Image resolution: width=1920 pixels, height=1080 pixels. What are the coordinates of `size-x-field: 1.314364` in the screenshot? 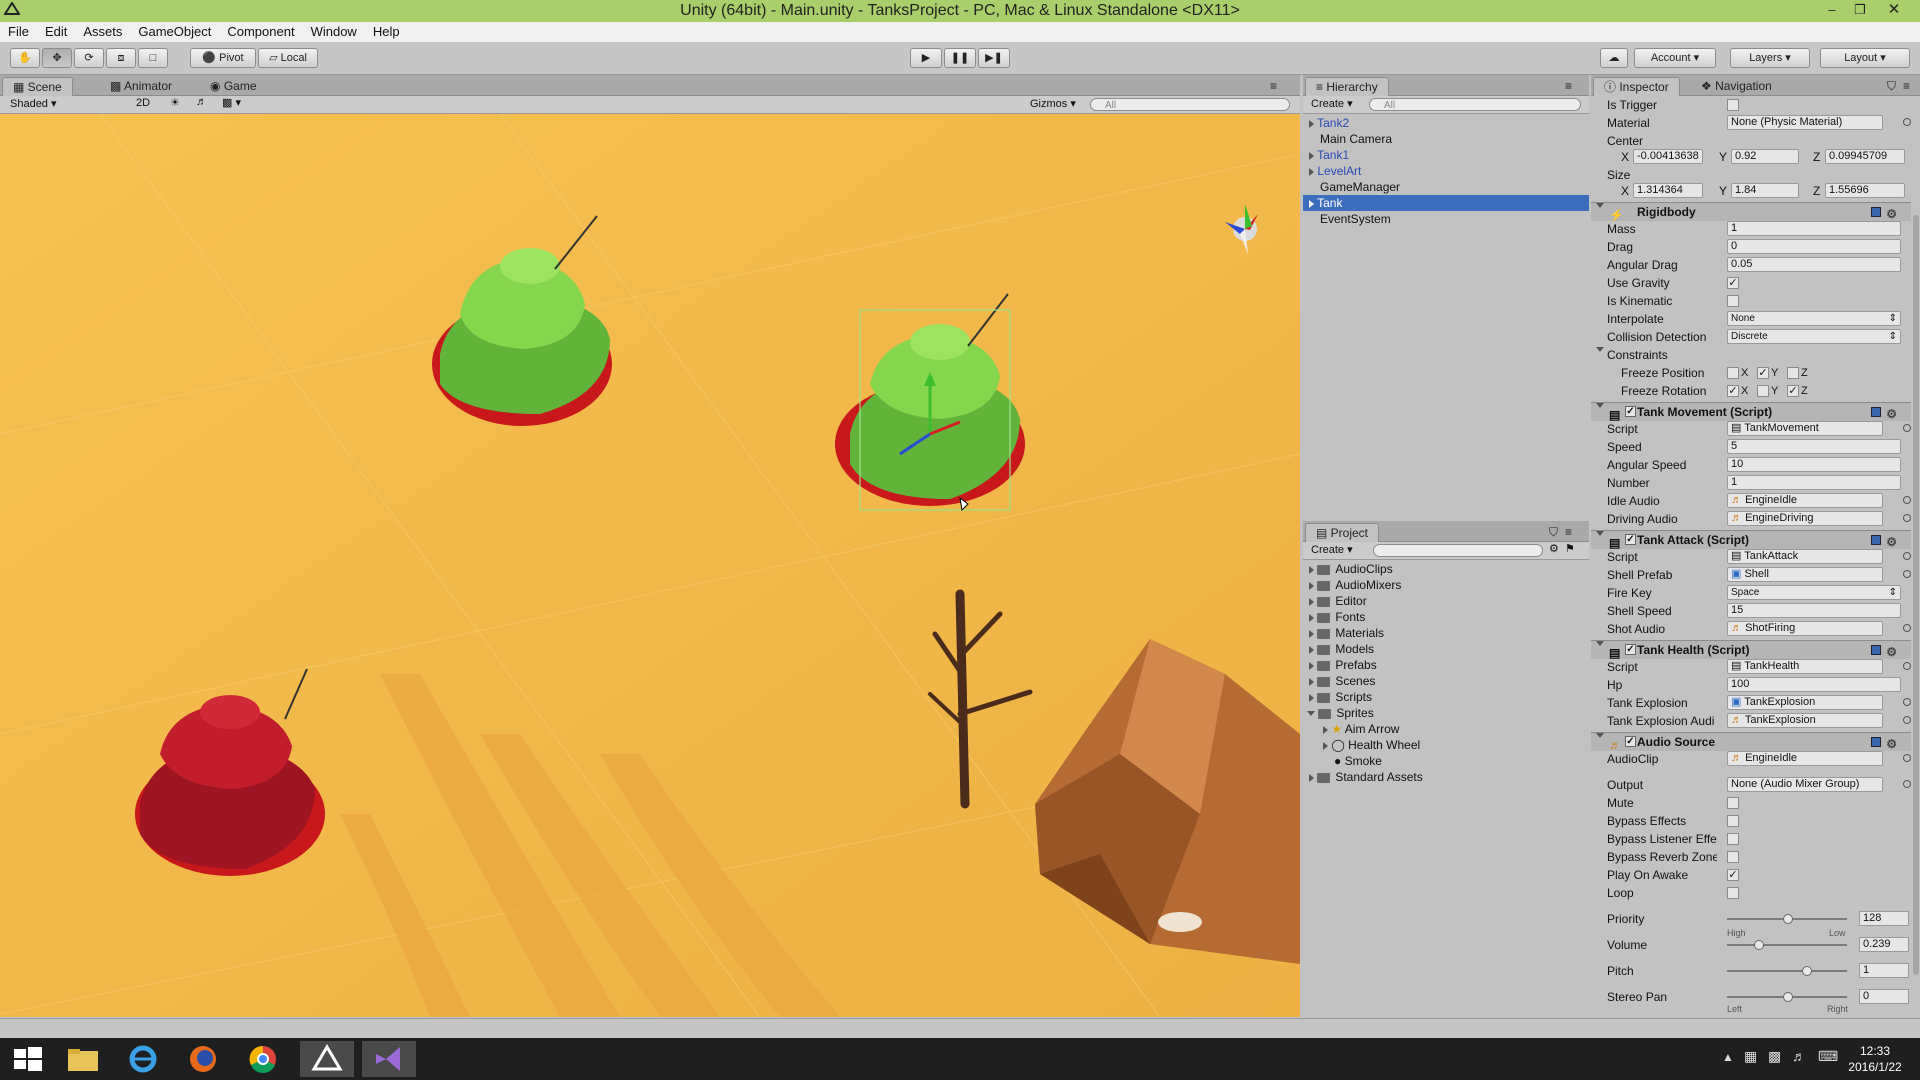 It's located at (1668, 190).